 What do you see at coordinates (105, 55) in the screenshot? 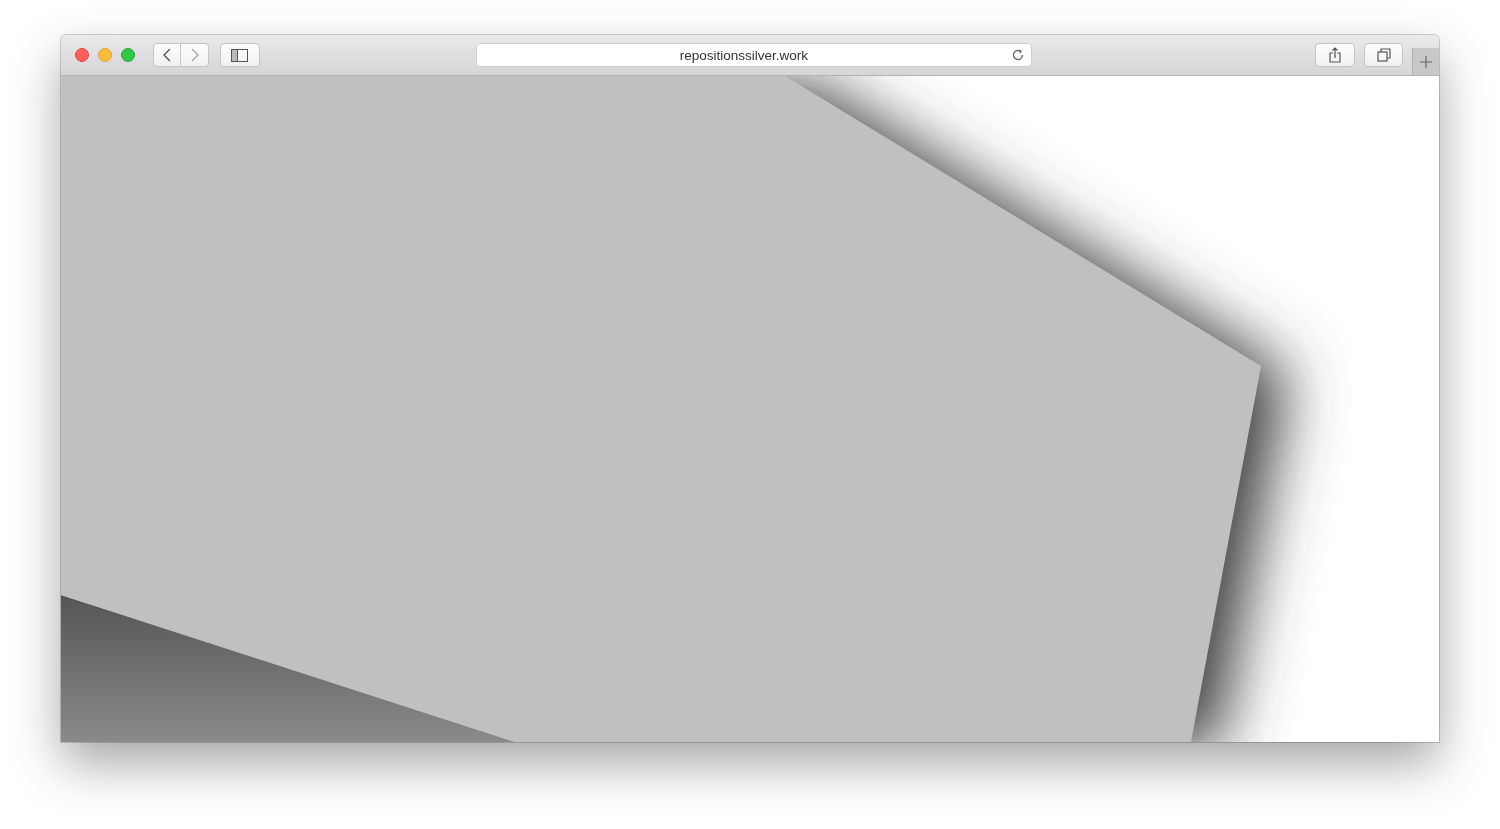
I see `minimize-button` at bounding box center [105, 55].